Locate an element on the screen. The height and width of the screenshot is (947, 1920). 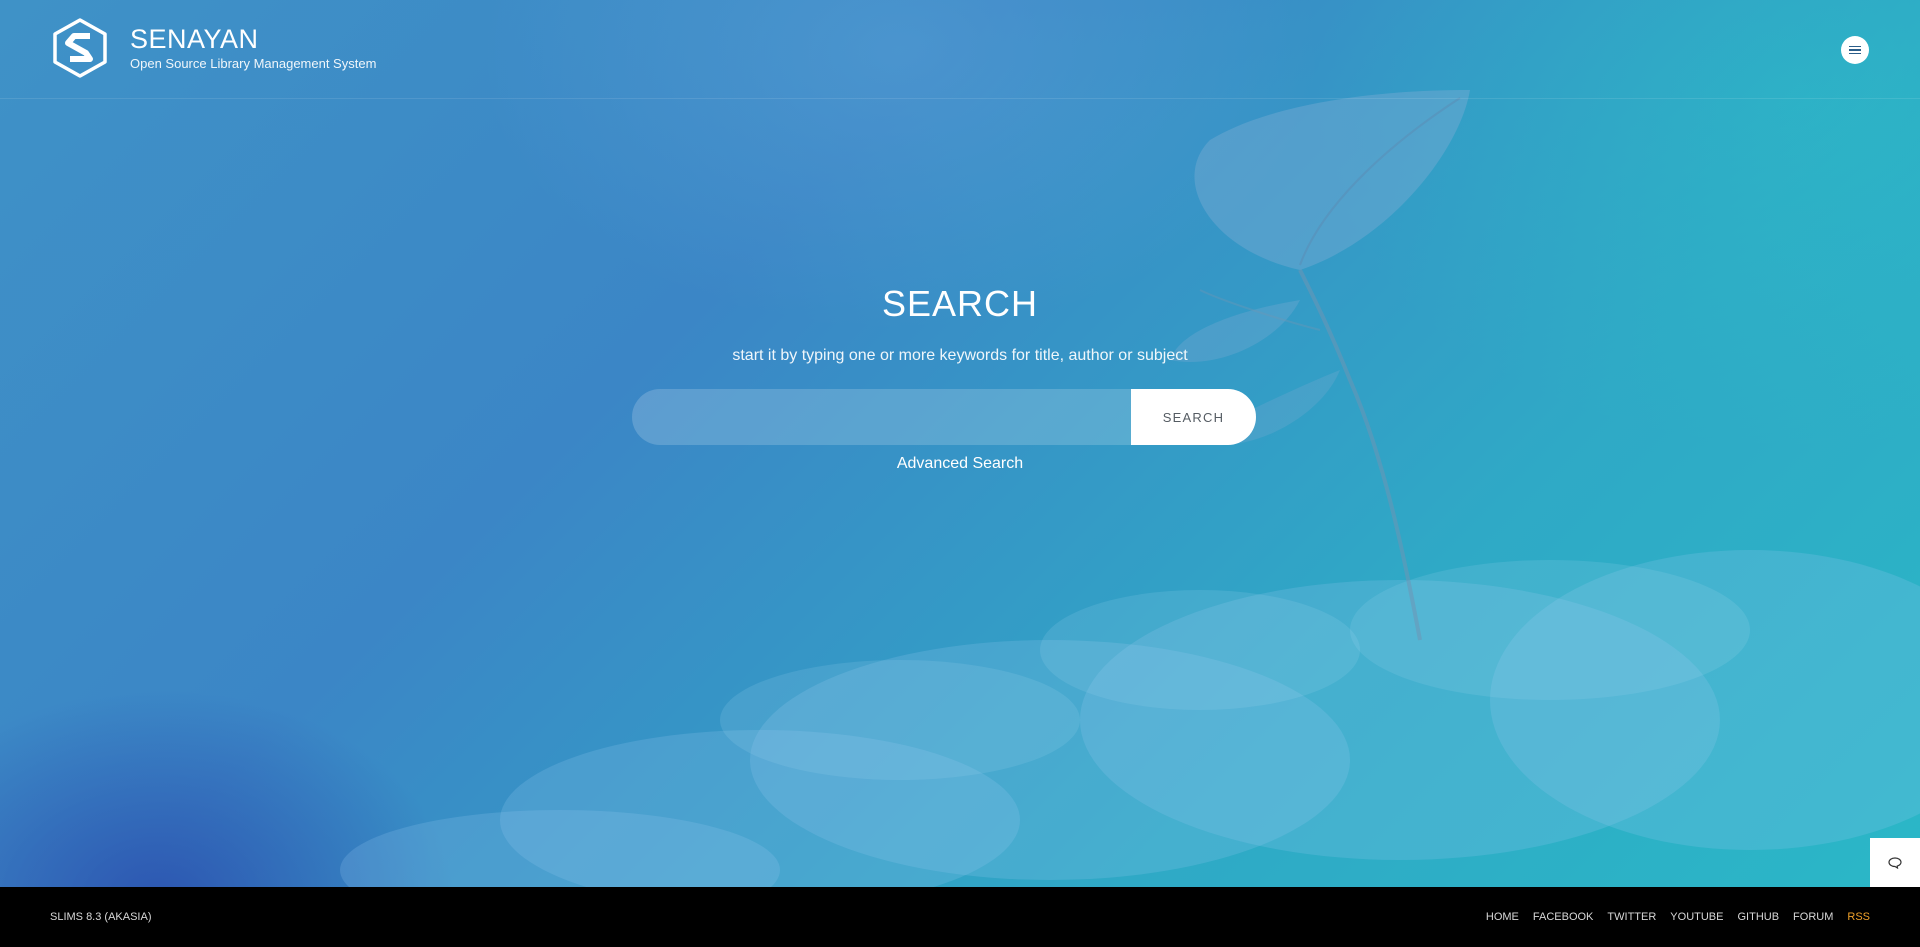
advanced-search-link: Advanced Search is located at coordinates (960, 463).